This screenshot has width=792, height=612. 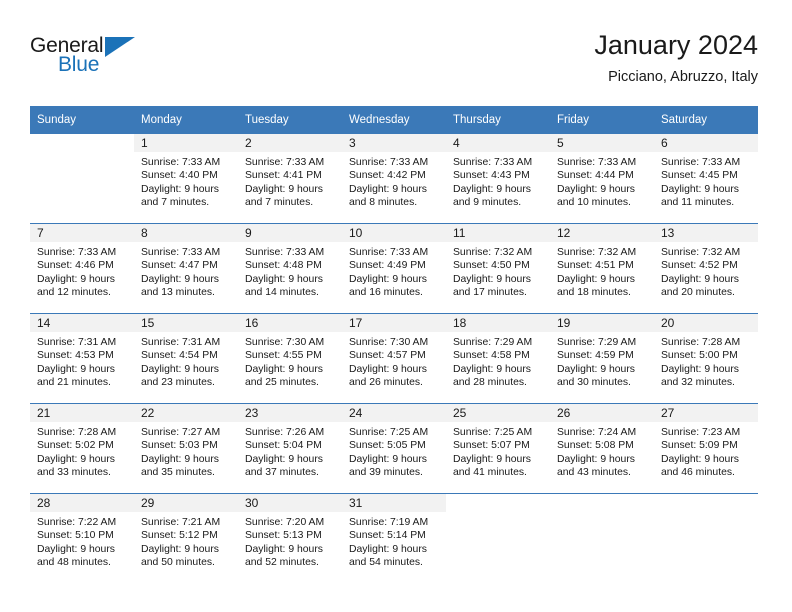 What do you see at coordinates (282, 383) in the screenshot?
I see `daylight-text-line2: and 25 minutes.` at bounding box center [282, 383].